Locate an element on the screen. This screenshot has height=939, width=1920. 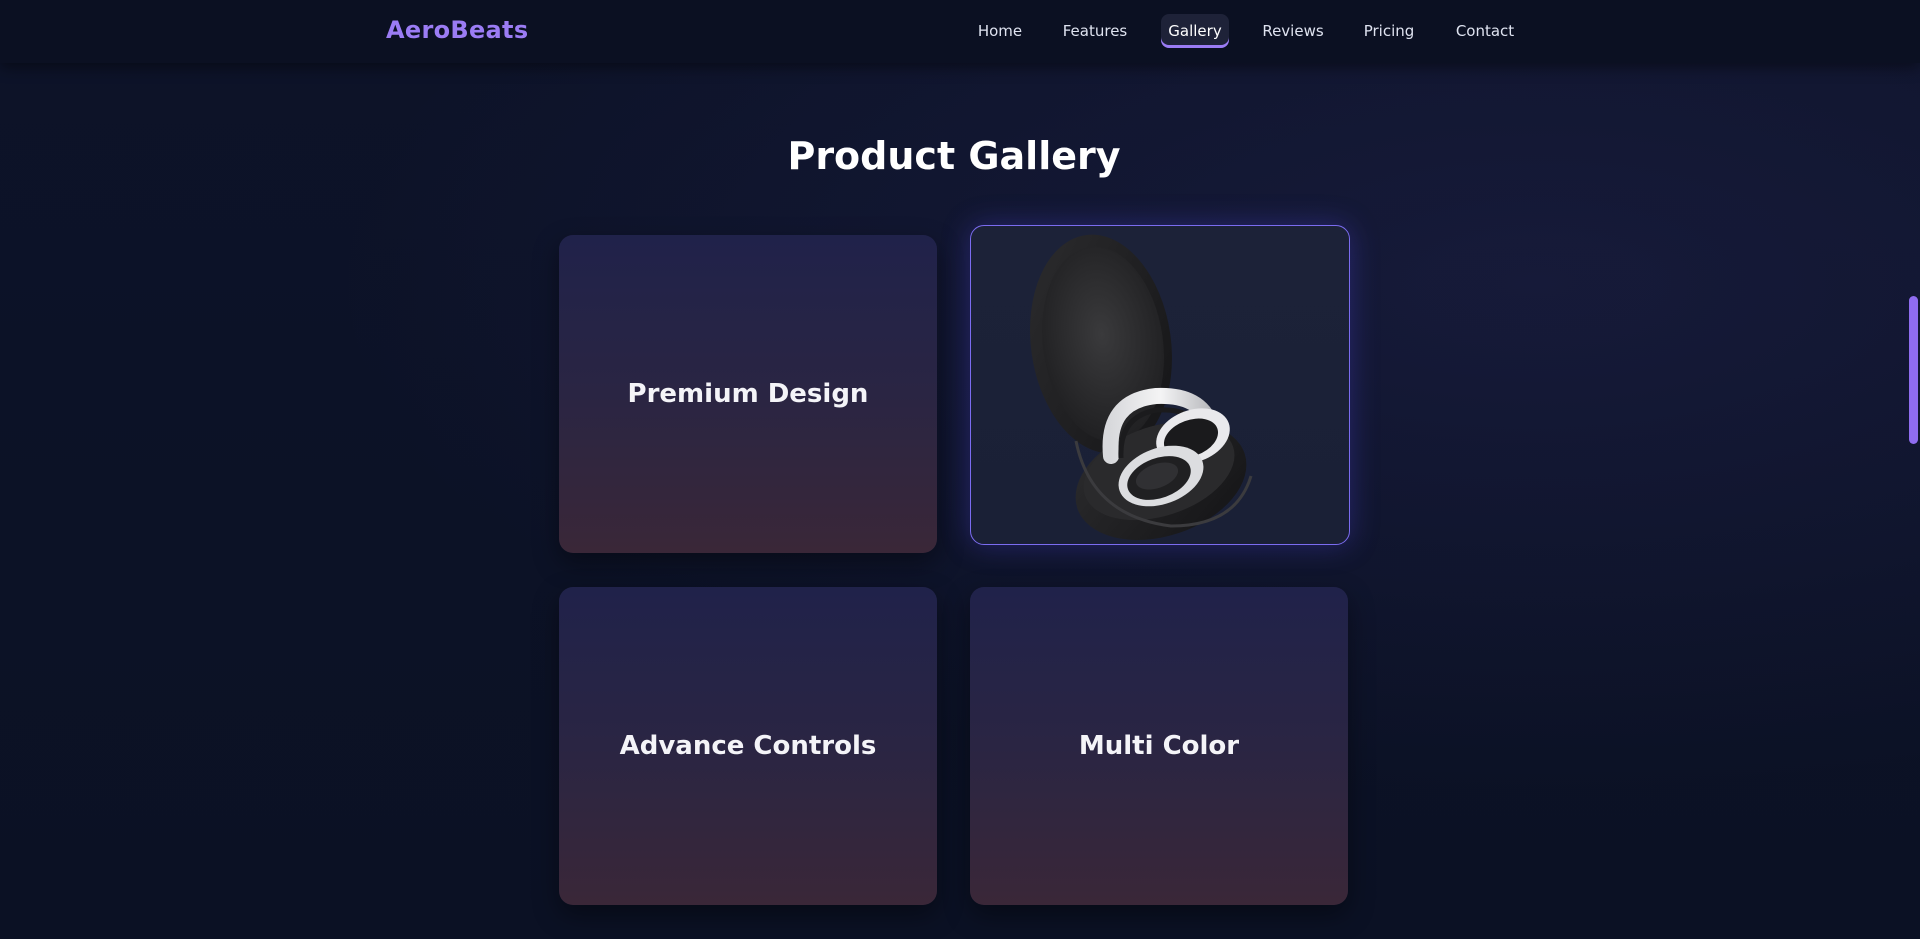
brand-logo: AeroBeats is located at coordinates (457, 30).